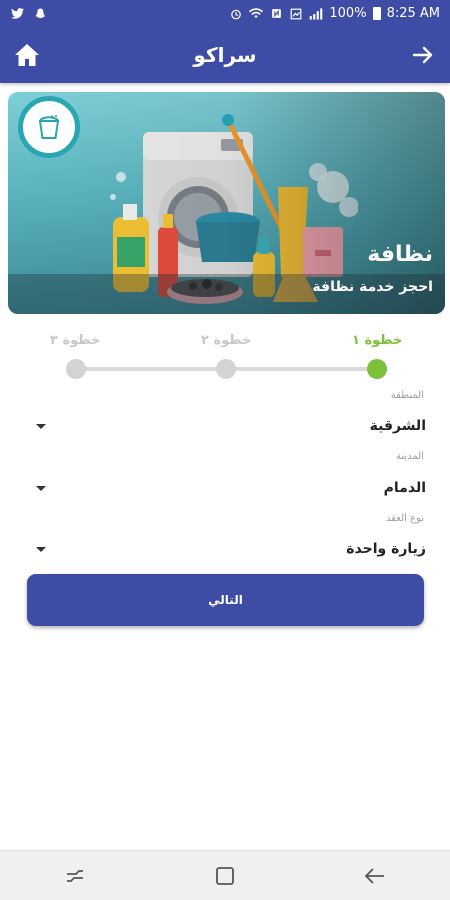  Describe the element at coordinates (397, 426) in the screenshot. I see `region-value: الشرقية` at that location.